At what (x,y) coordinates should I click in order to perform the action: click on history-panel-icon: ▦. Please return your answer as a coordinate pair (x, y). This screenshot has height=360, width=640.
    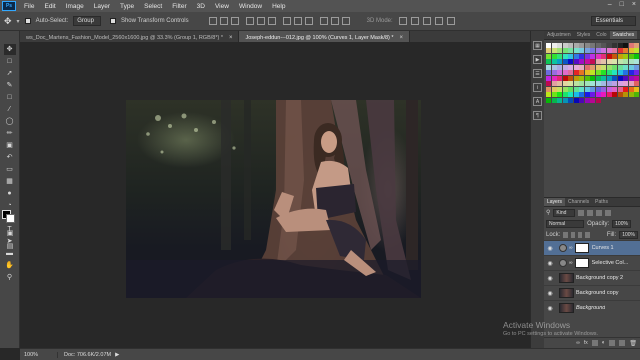
    Looking at the image, I should click on (537, 45).